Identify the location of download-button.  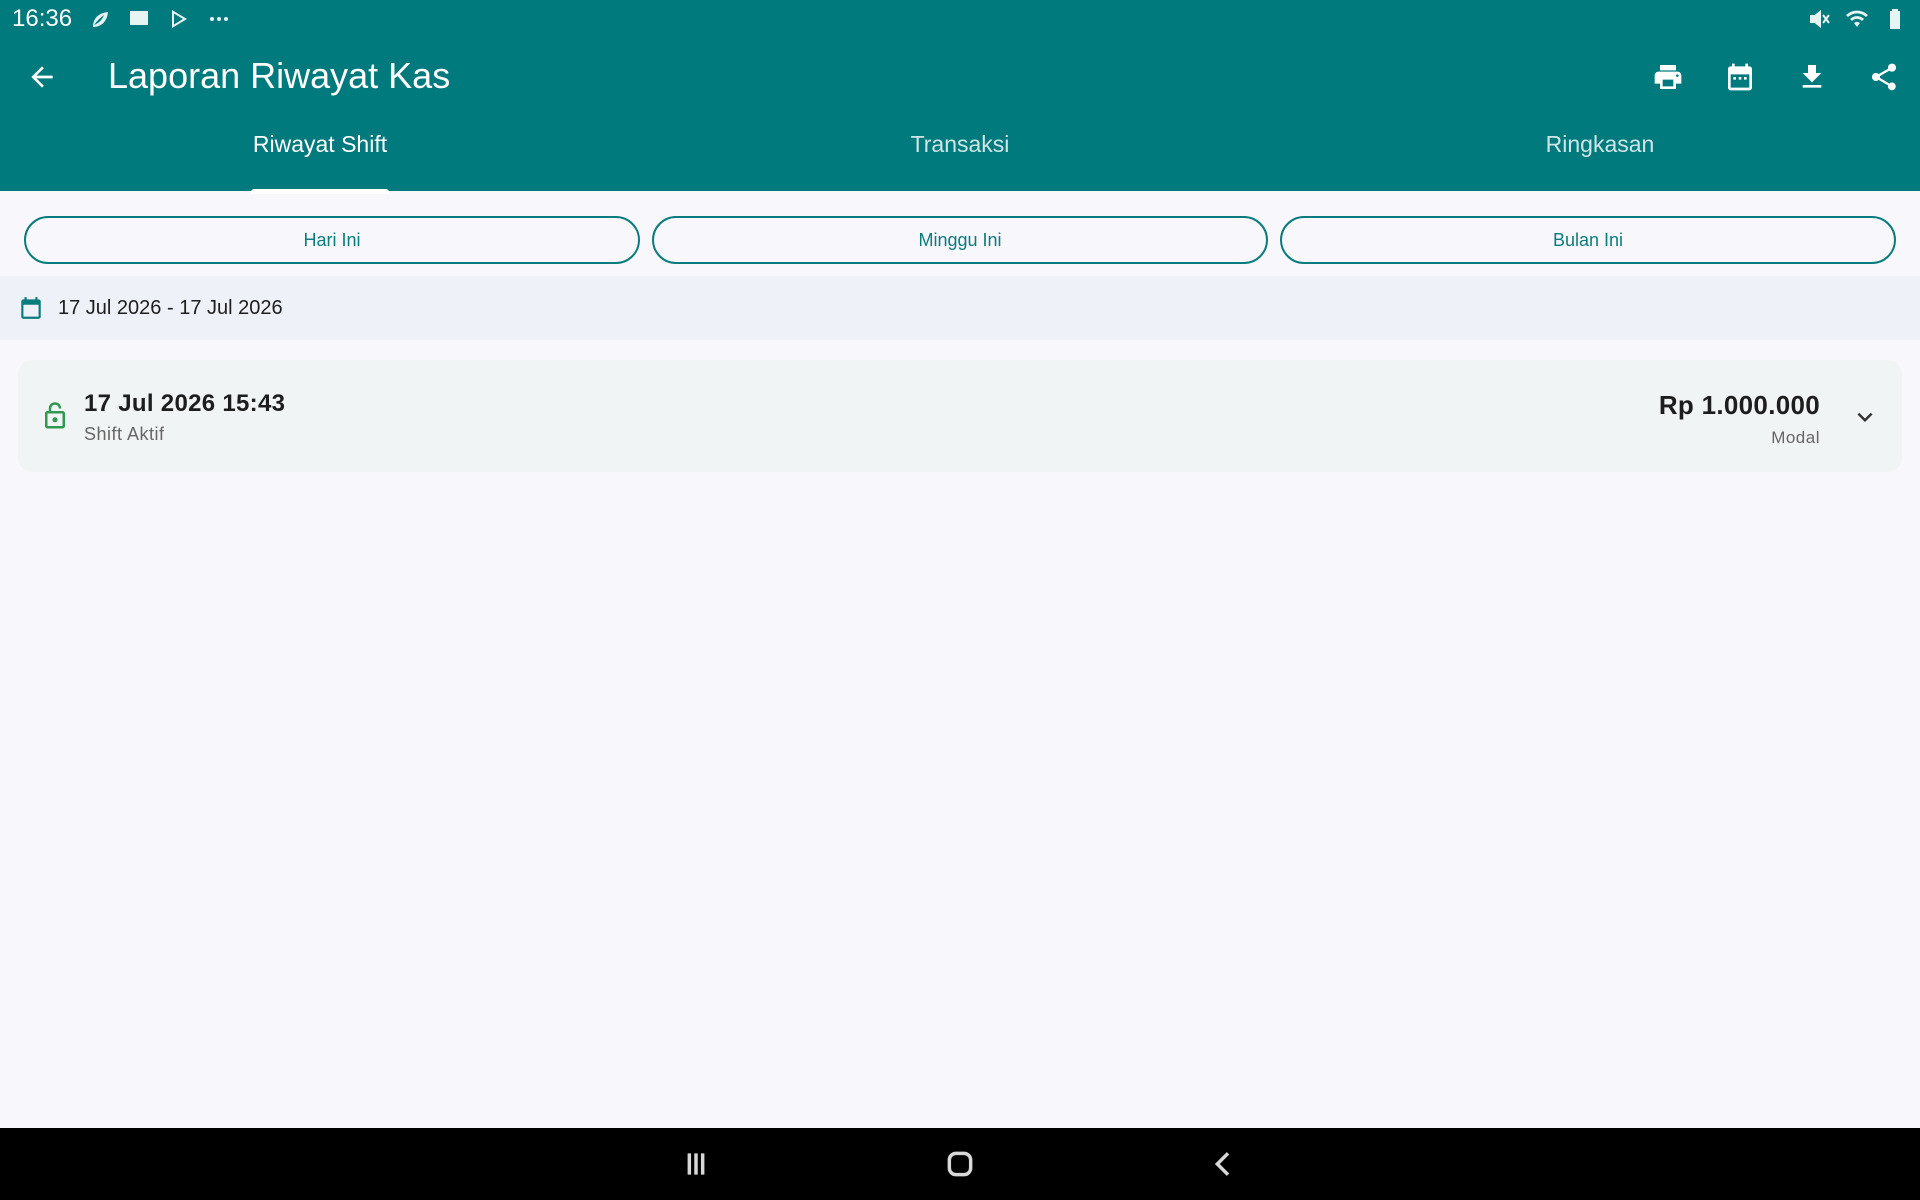
(1812, 77).